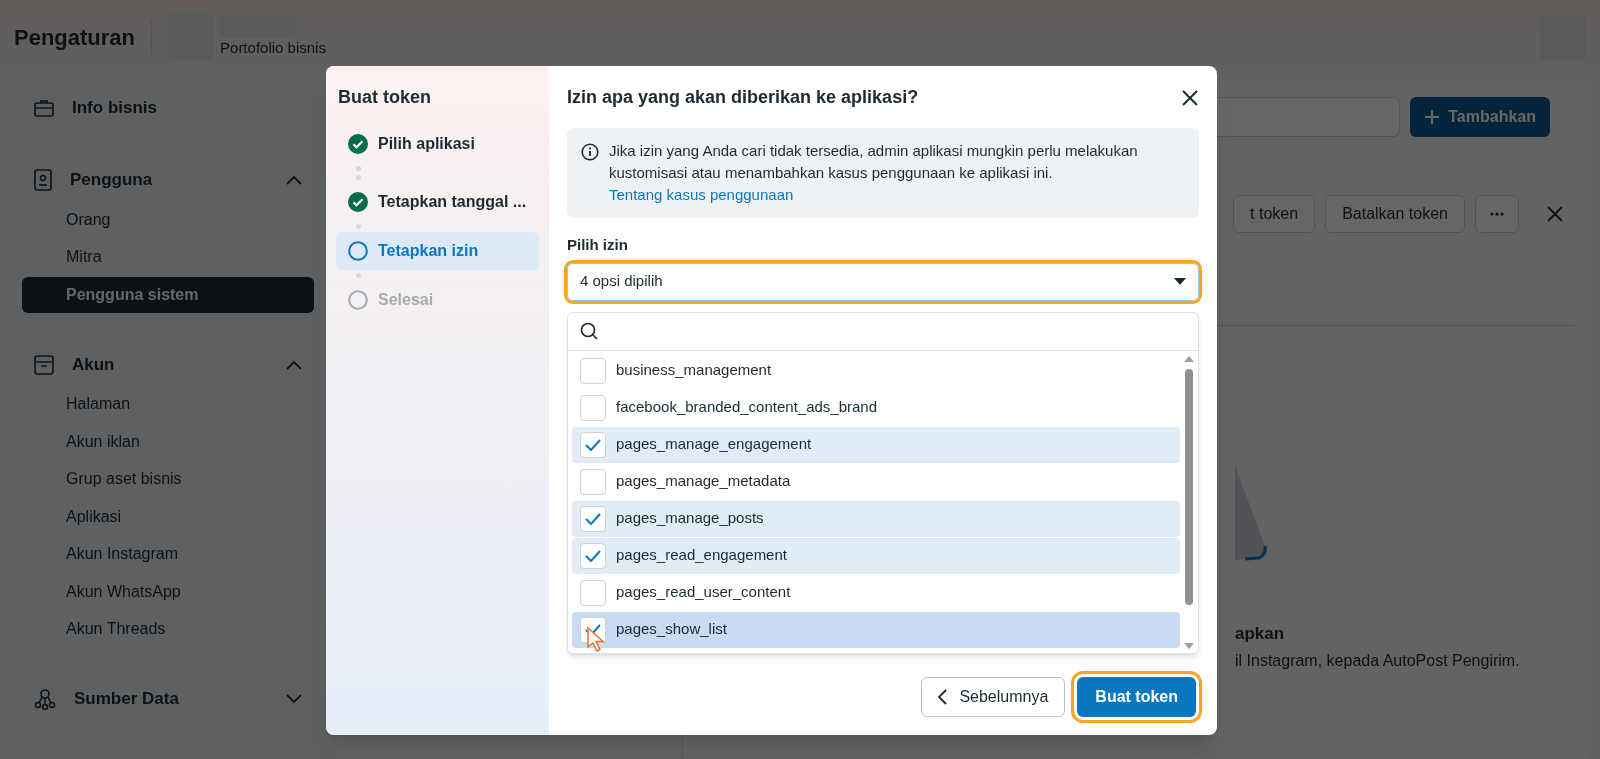 The width and height of the screenshot is (1600, 759). Describe the element at coordinates (1480, 117) in the screenshot. I see `add-button: Tambahkan` at that location.